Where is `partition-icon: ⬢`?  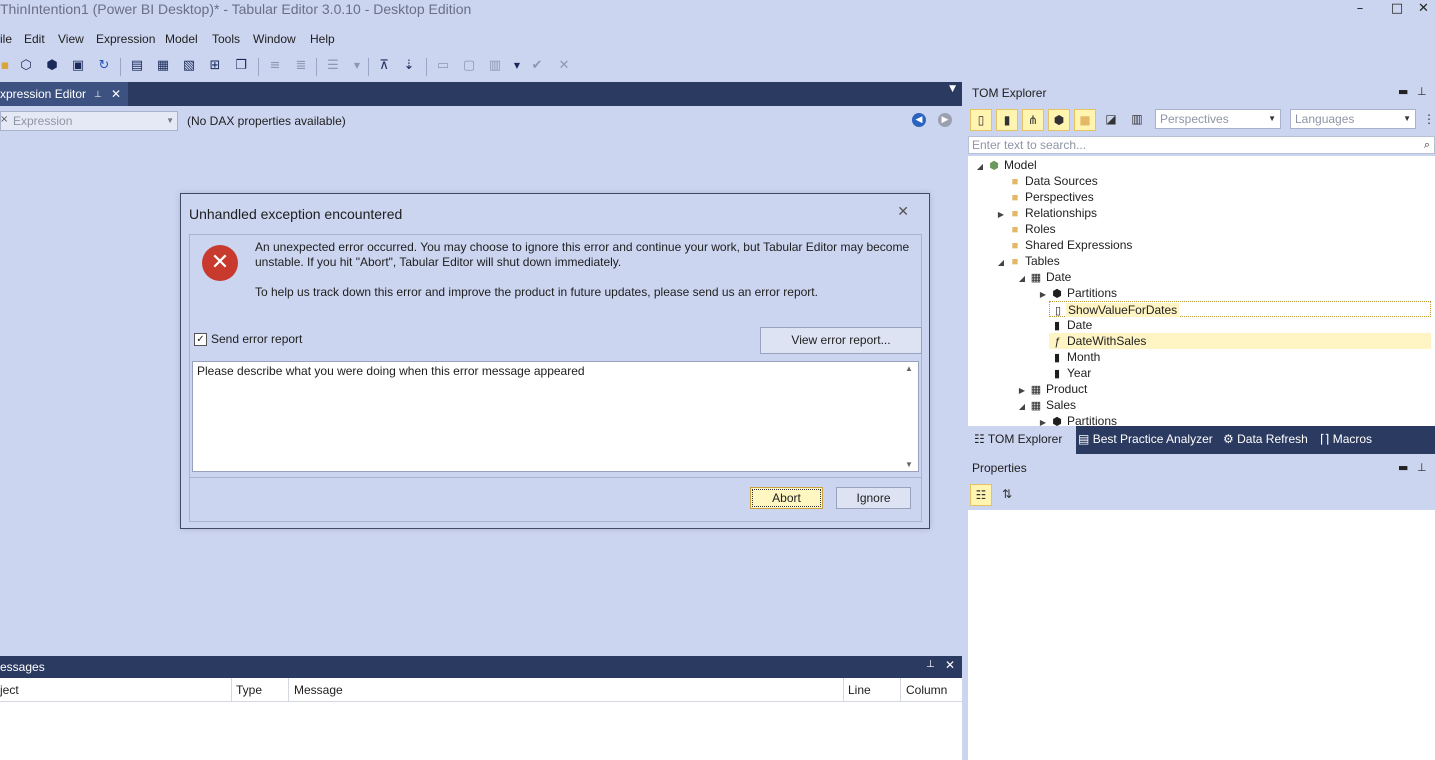
partition-icon: ⬢ is located at coordinates (1059, 120).